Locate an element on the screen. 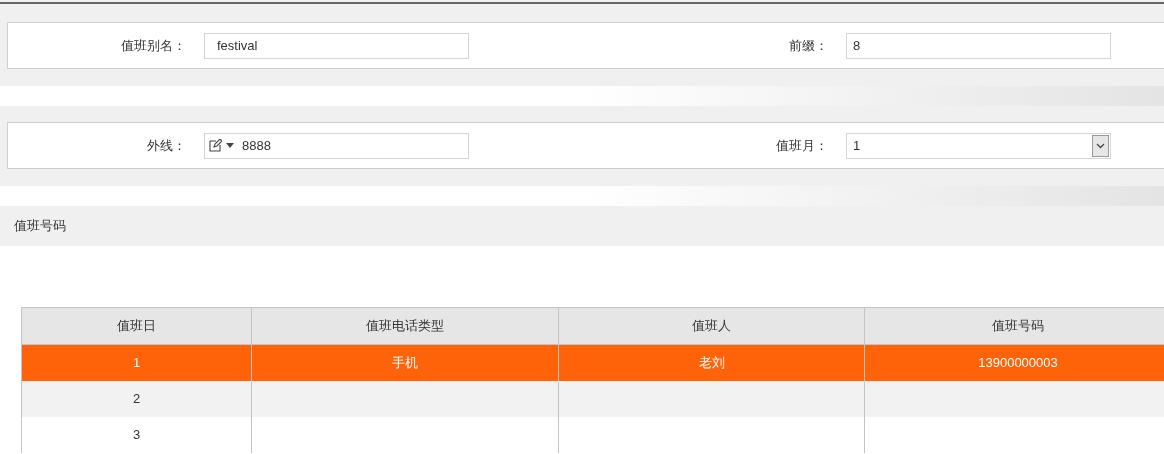 The width and height of the screenshot is (1164, 454). table-cell: 13900000003 is located at coordinates (1014, 362).